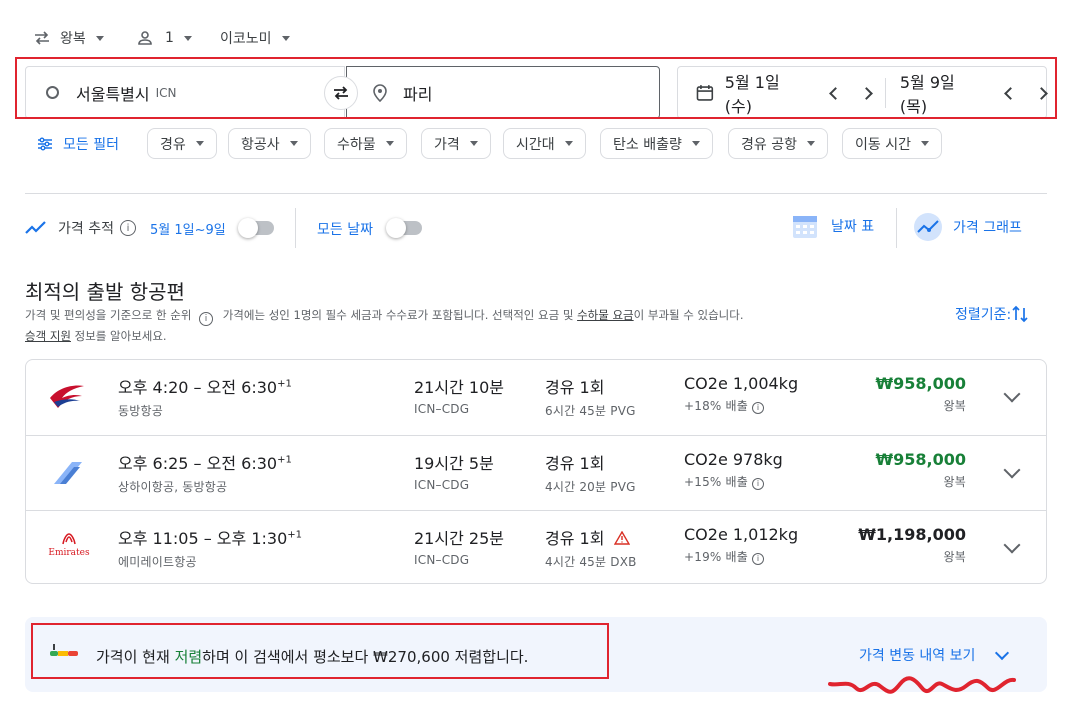  I want to click on filter-times: 시간대, so click(544, 143).